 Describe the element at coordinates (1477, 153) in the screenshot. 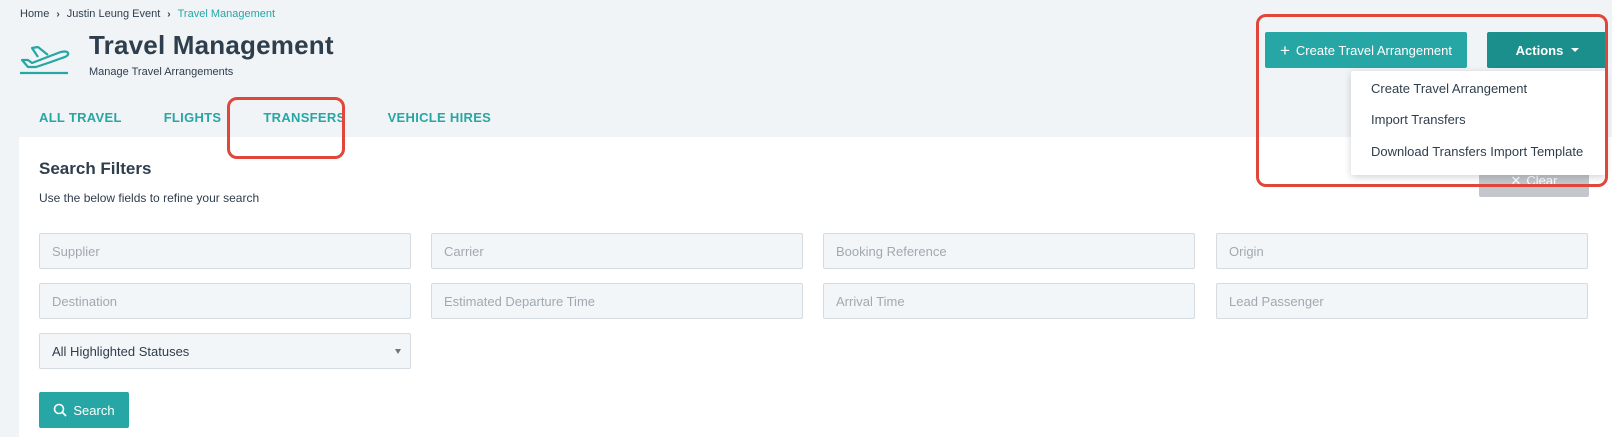

I see `menu-item-download-transfers-import-template: Download Transfers Import Template` at that location.